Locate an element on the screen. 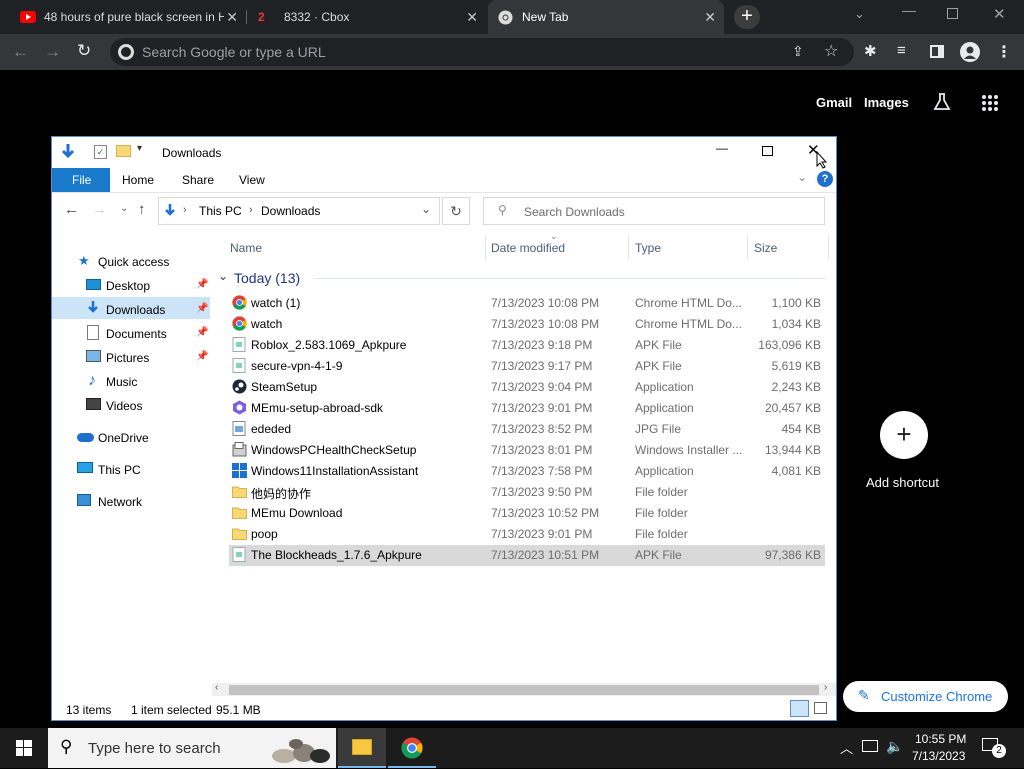  chrome-taskbar-button is located at coordinates (412, 748).